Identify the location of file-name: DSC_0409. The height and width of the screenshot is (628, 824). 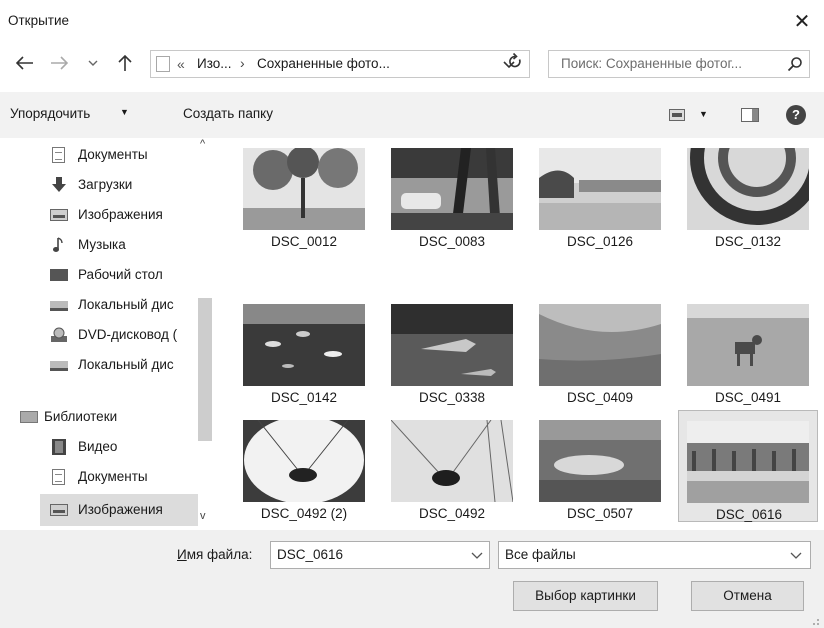
(600, 397).